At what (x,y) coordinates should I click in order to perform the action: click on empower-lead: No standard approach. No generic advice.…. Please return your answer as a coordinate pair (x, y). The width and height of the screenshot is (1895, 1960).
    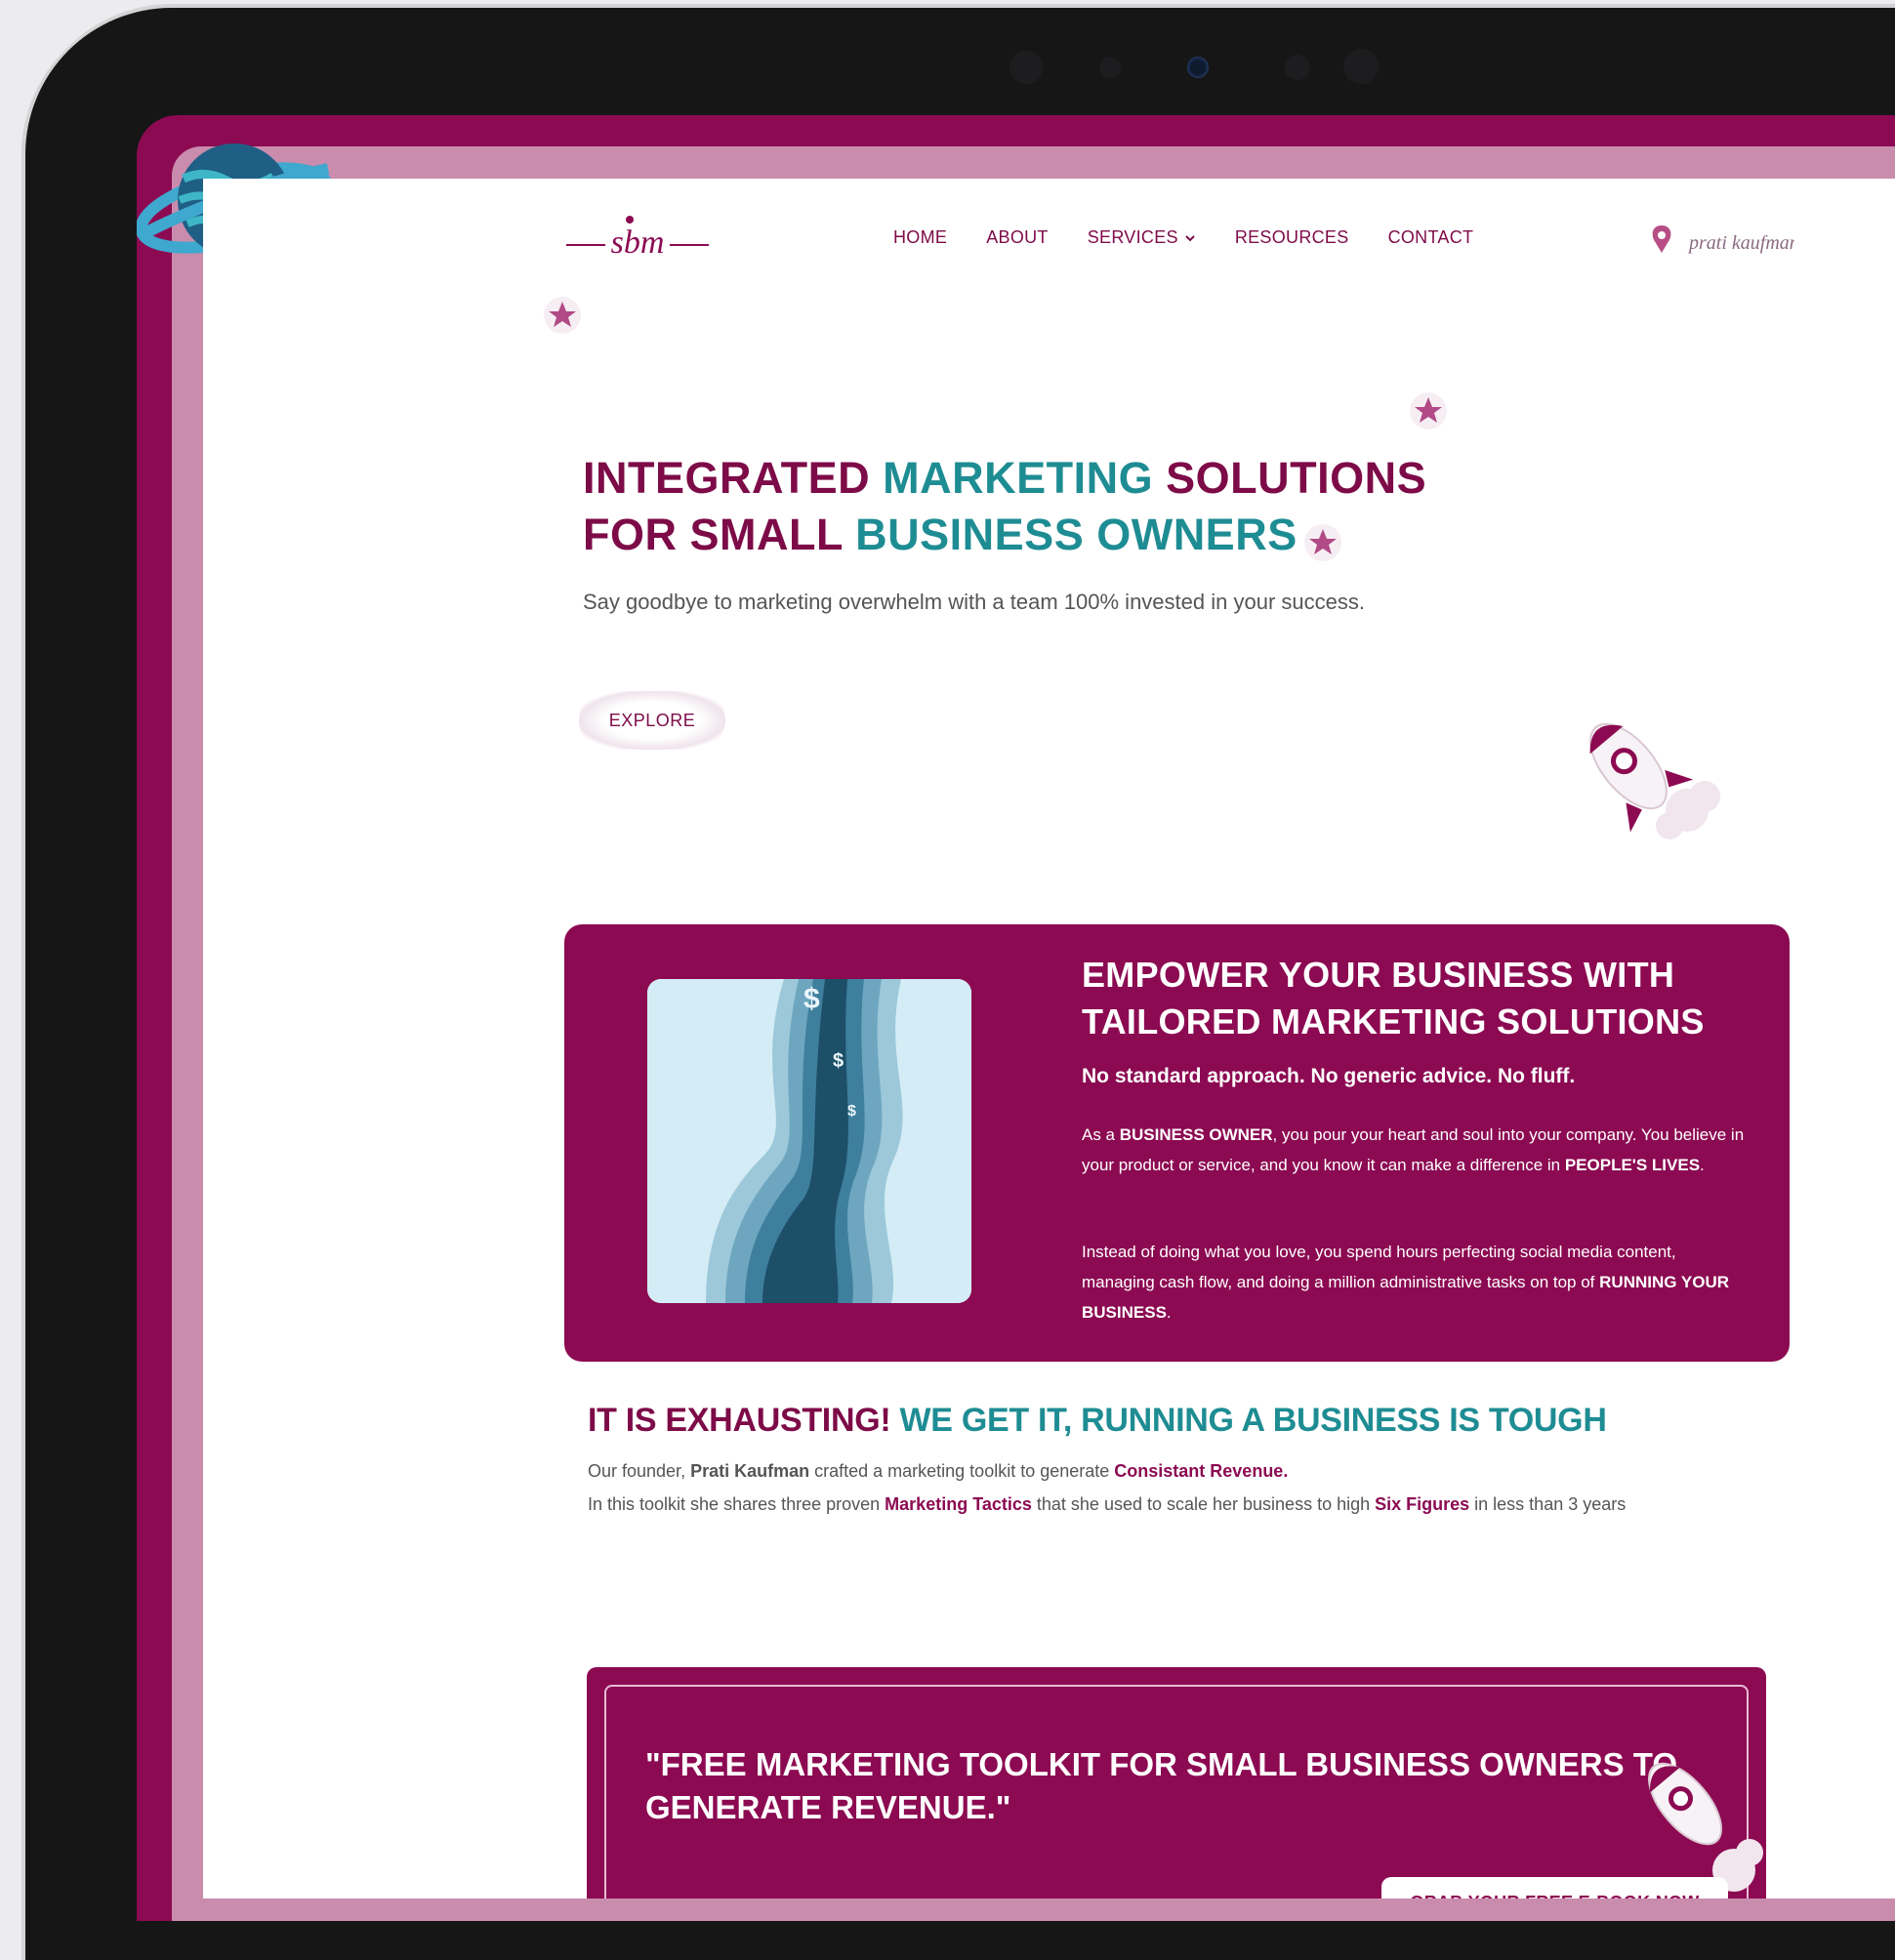
    Looking at the image, I should click on (1329, 1076).